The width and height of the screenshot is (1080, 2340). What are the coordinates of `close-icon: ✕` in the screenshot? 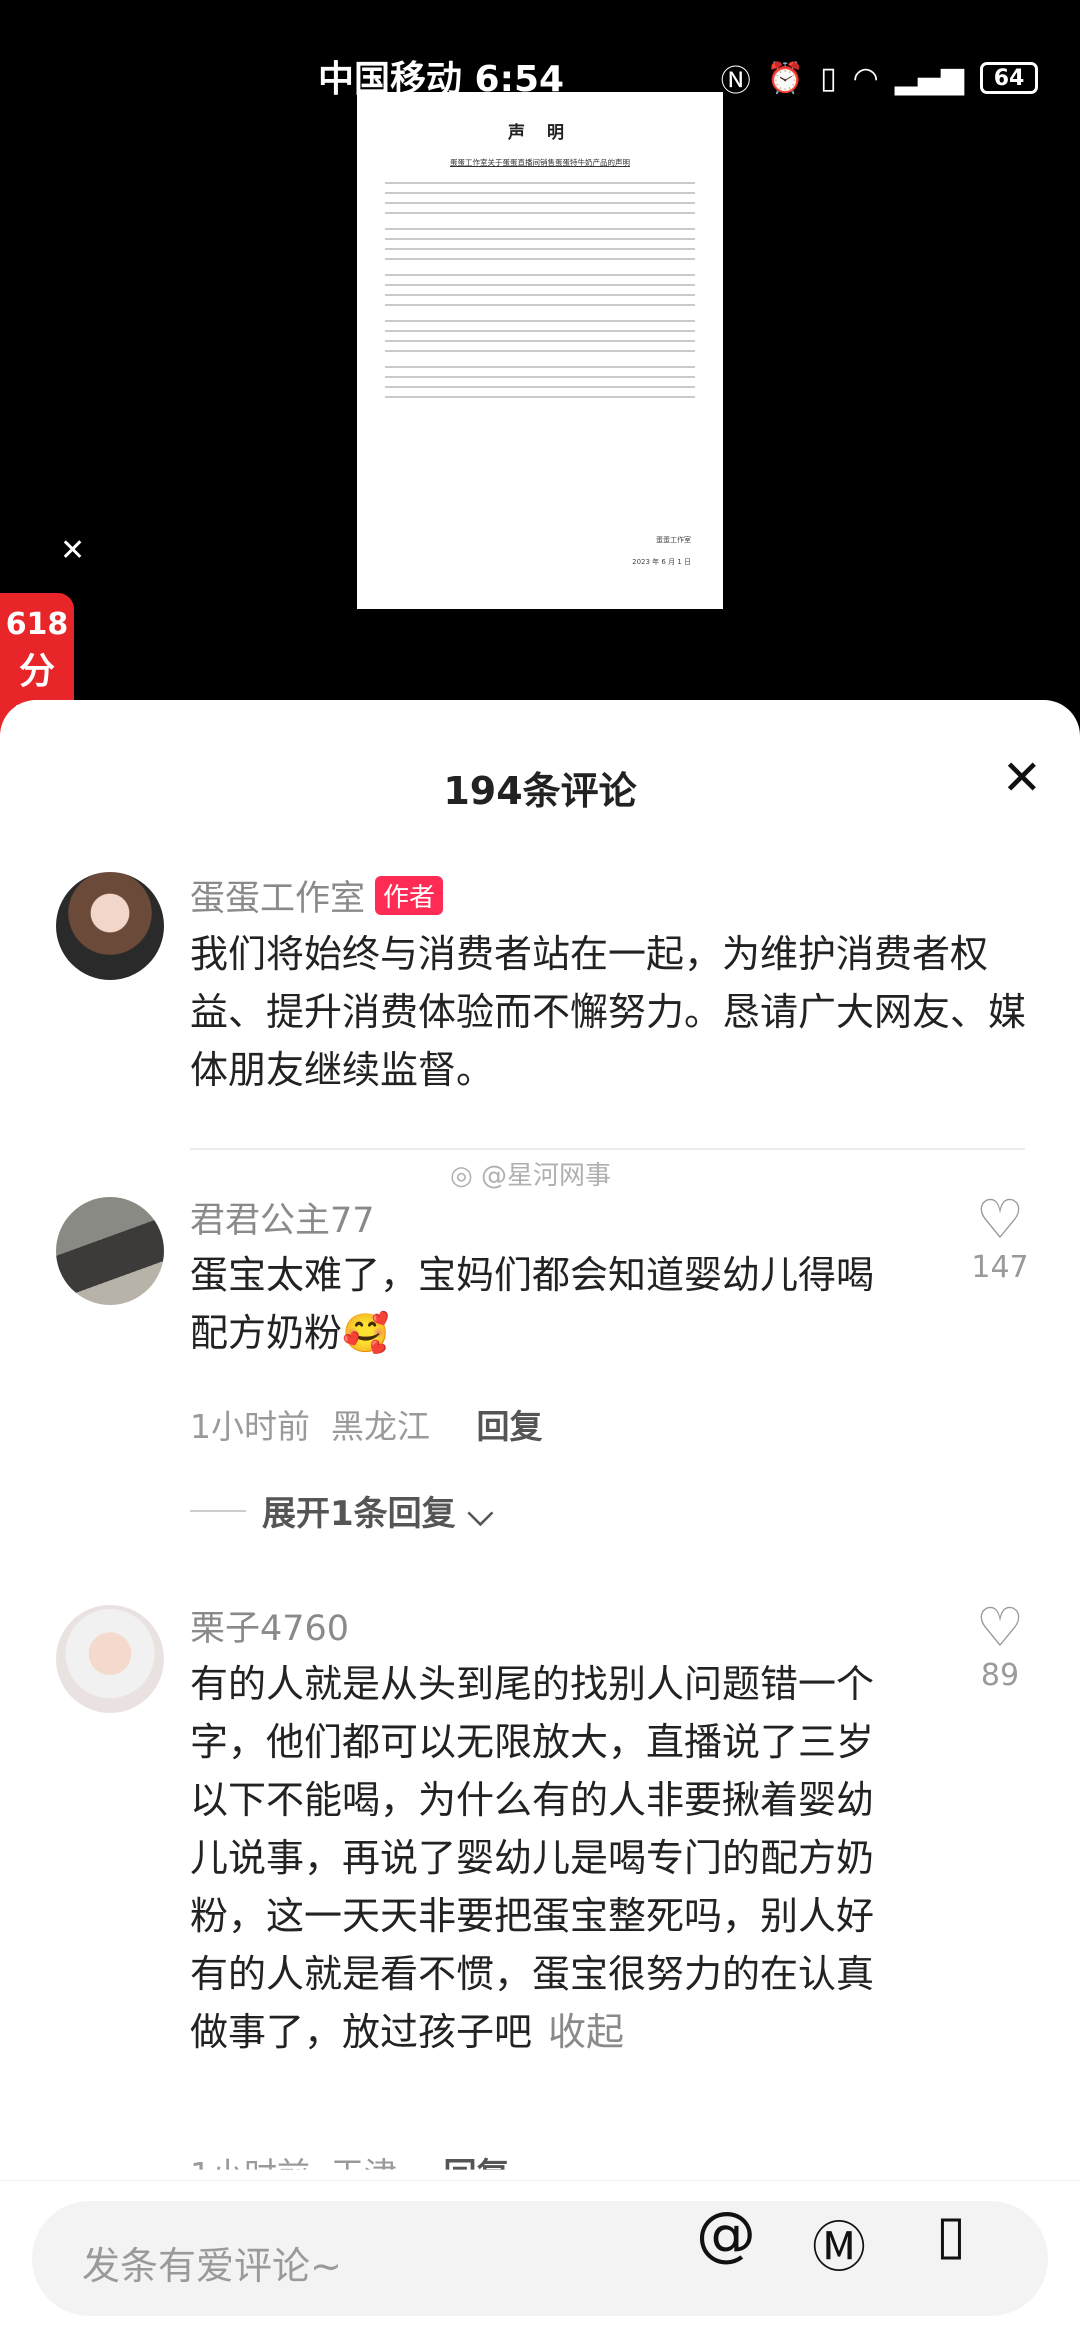 It's located at (1022, 778).